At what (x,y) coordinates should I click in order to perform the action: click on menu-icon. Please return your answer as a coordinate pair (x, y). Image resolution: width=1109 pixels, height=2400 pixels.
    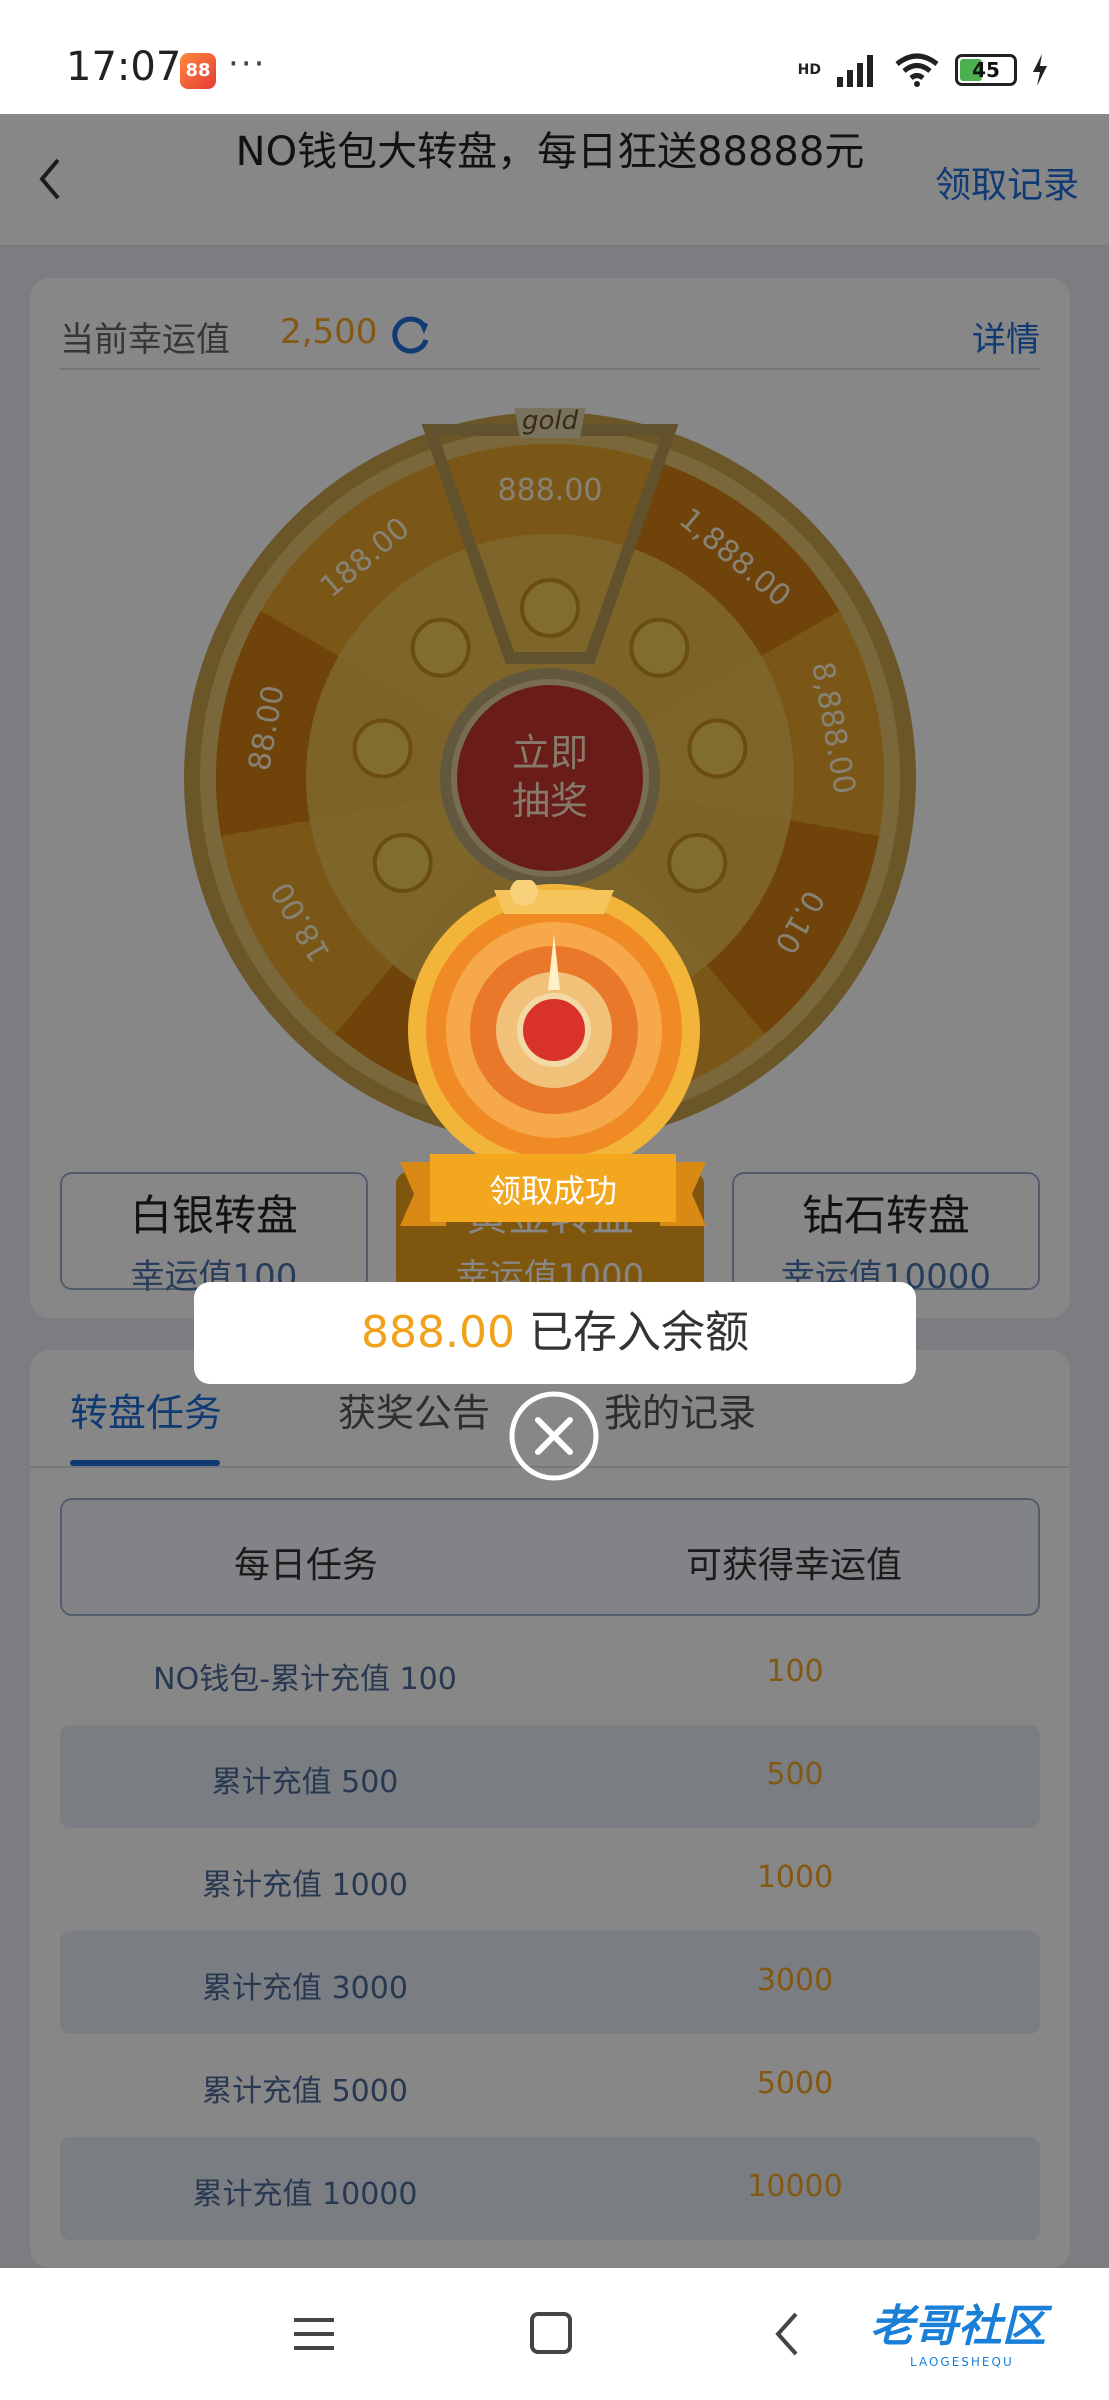
    Looking at the image, I should click on (316, 2334).